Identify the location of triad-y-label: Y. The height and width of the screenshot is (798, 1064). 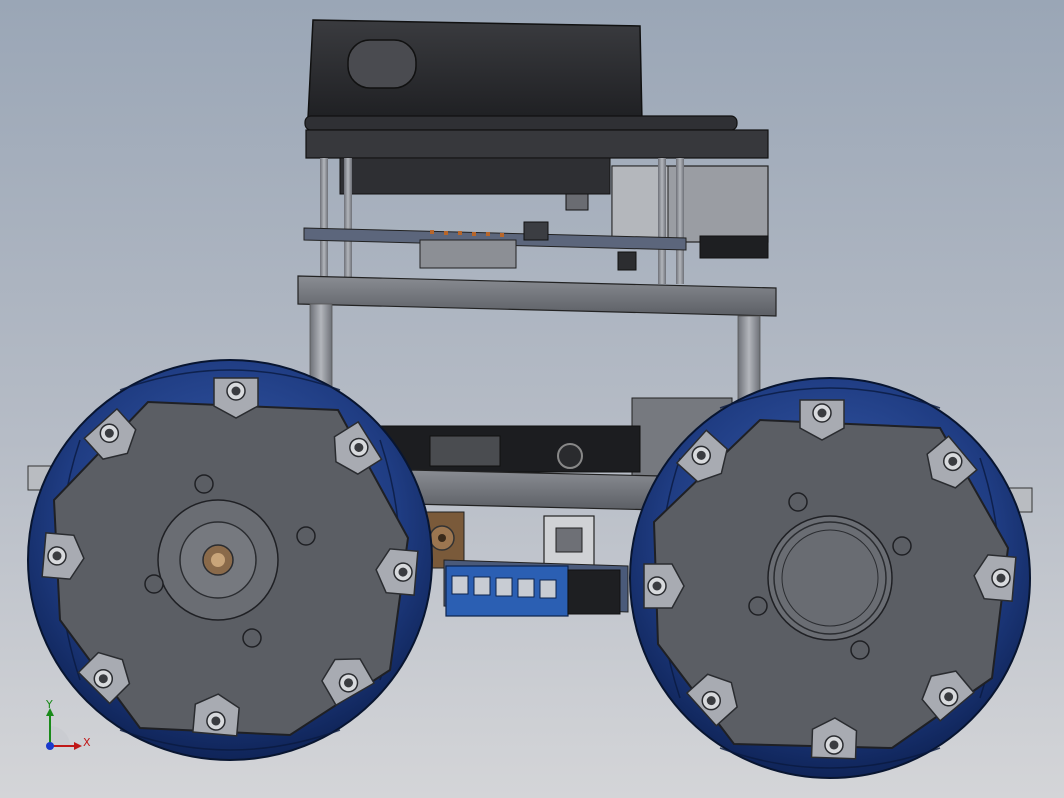
(49, 704).